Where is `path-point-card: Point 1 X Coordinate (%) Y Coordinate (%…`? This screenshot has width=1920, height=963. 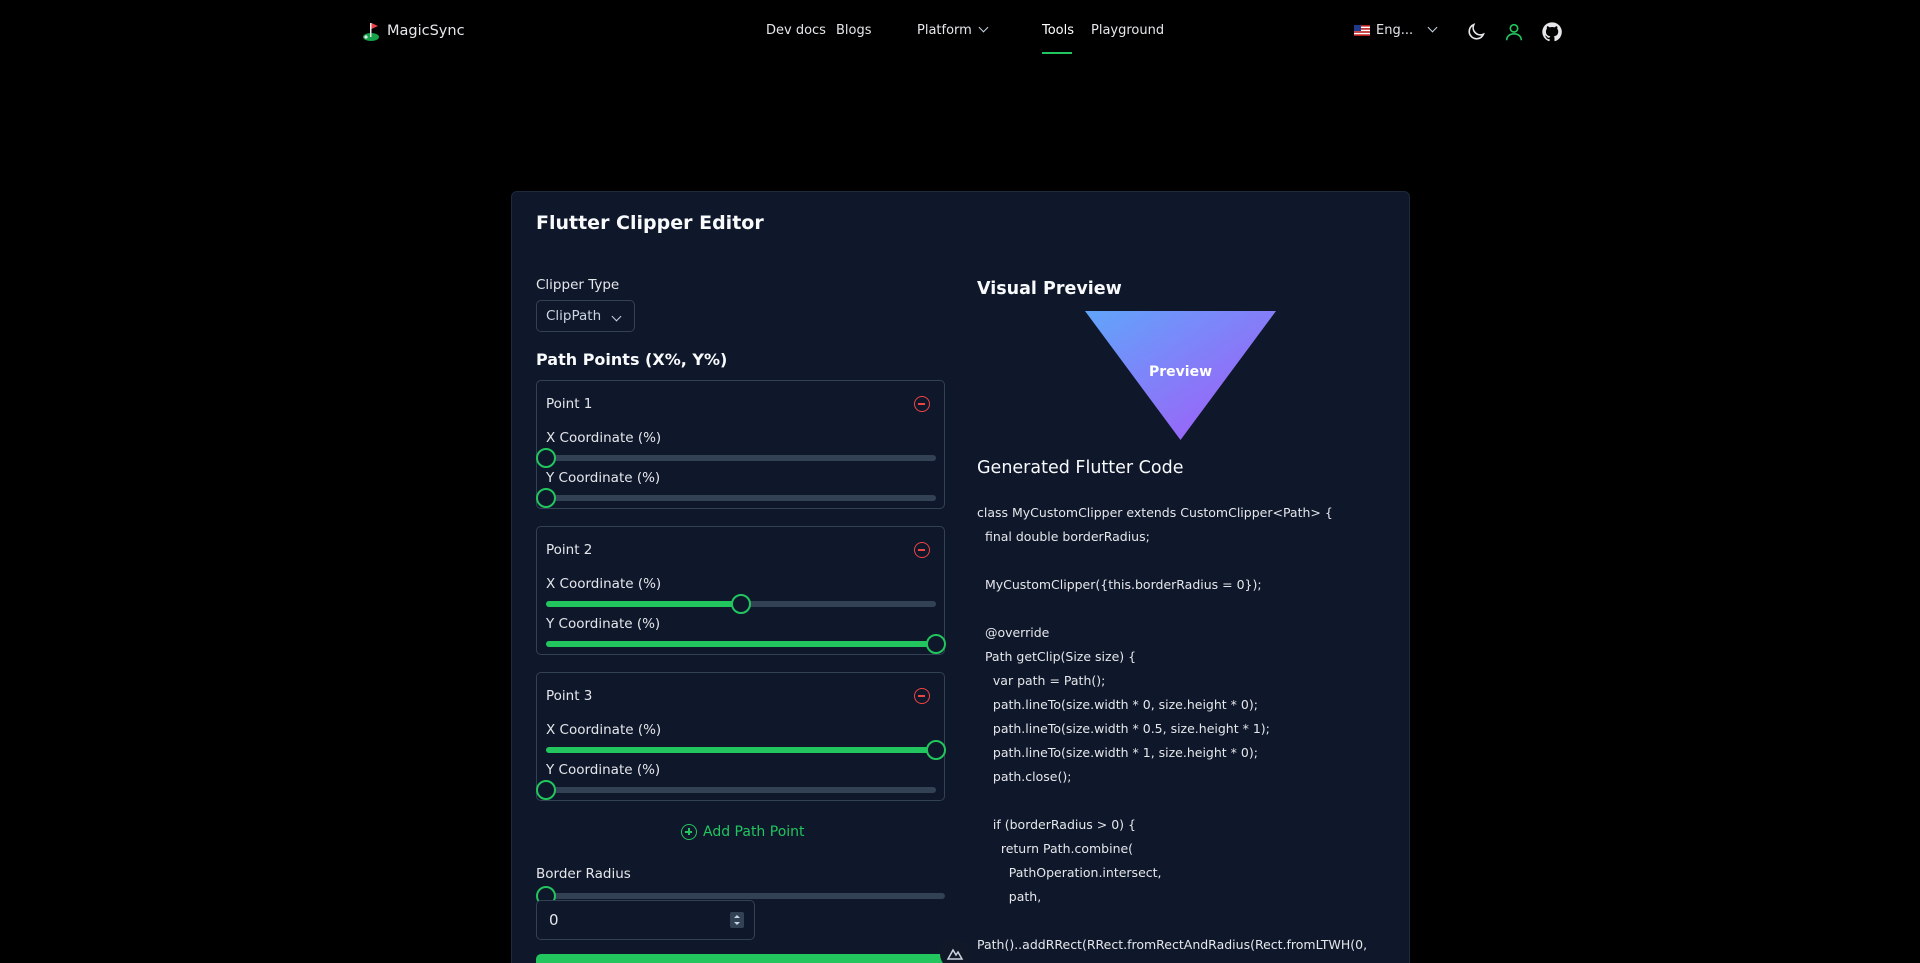 path-point-card: Point 1 X Coordinate (%) Y Coordinate (%… is located at coordinates (740, 444).